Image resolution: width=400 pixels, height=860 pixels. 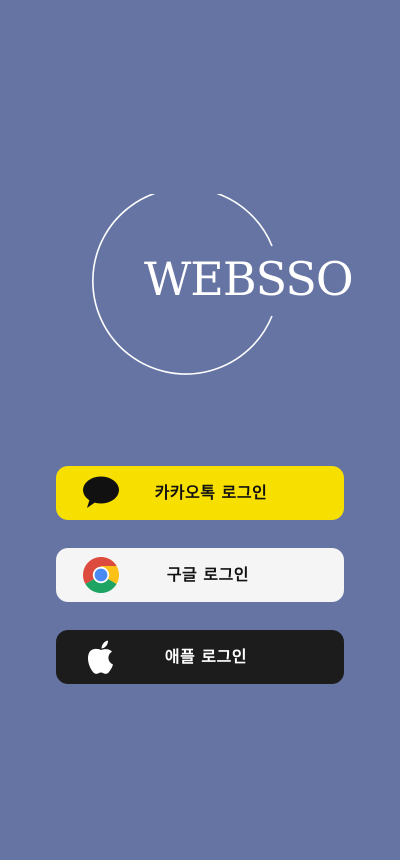 I want to click on google-login-label: 구글 로그인, so click(x=208, y=574).